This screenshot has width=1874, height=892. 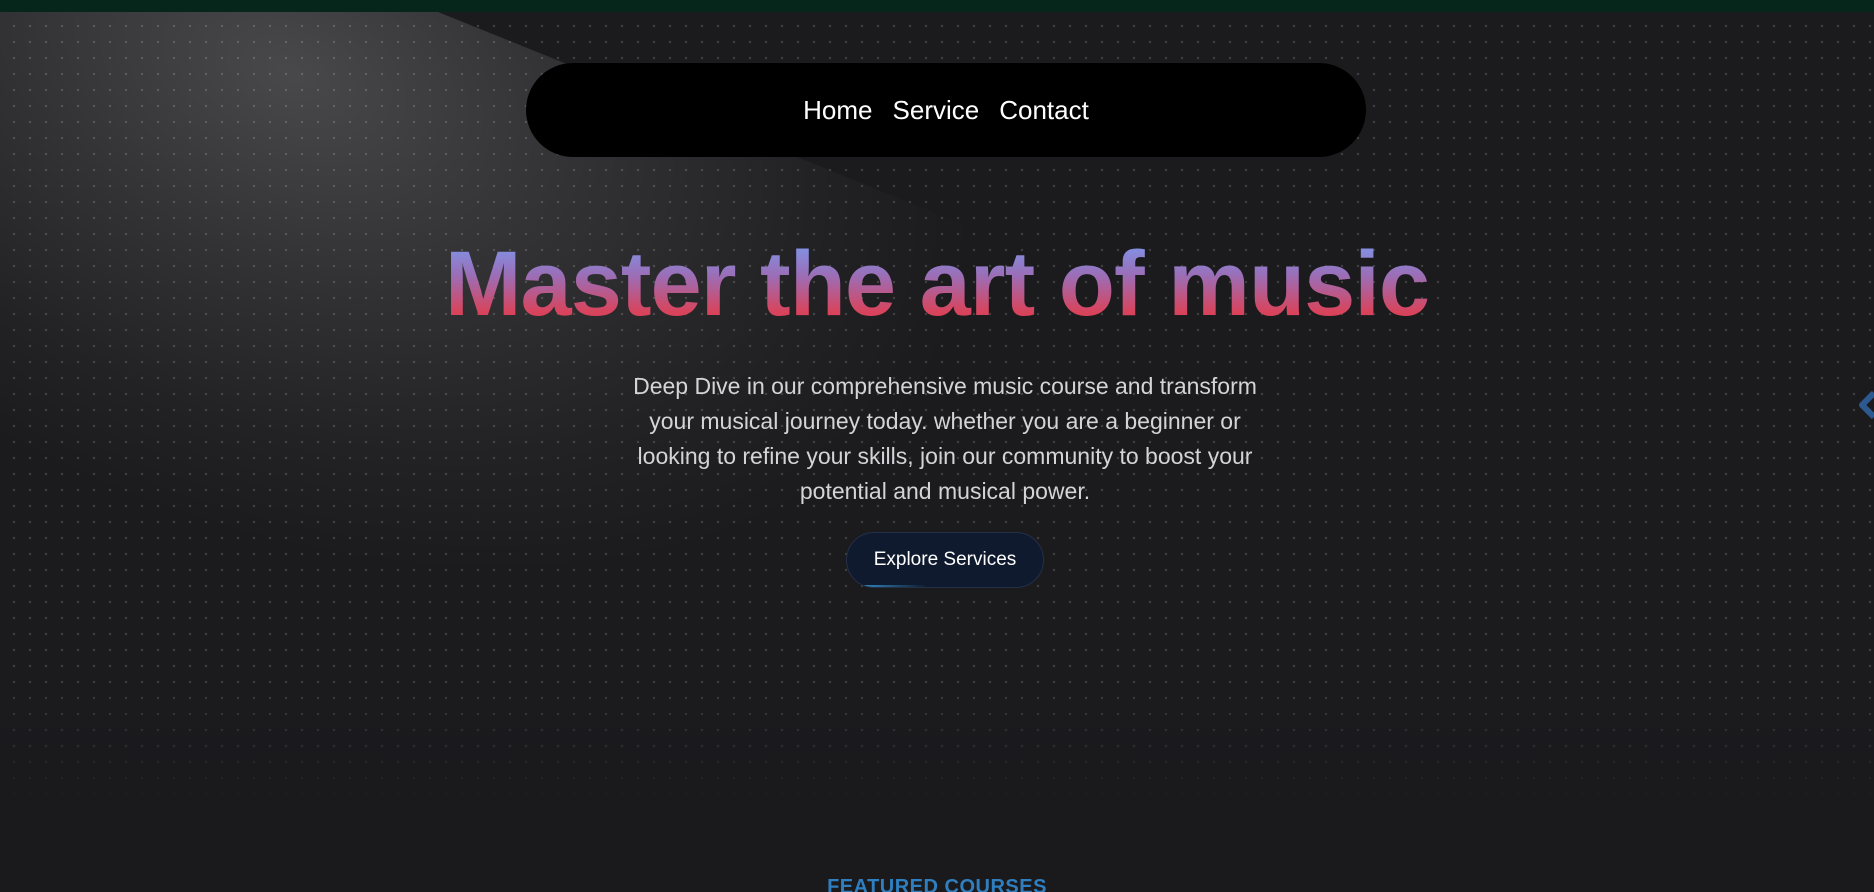 What do you see at coordinates (937, 284) in the screenshot?
I see `hero-title: Master the art of music` at bounding box center [937, 284].